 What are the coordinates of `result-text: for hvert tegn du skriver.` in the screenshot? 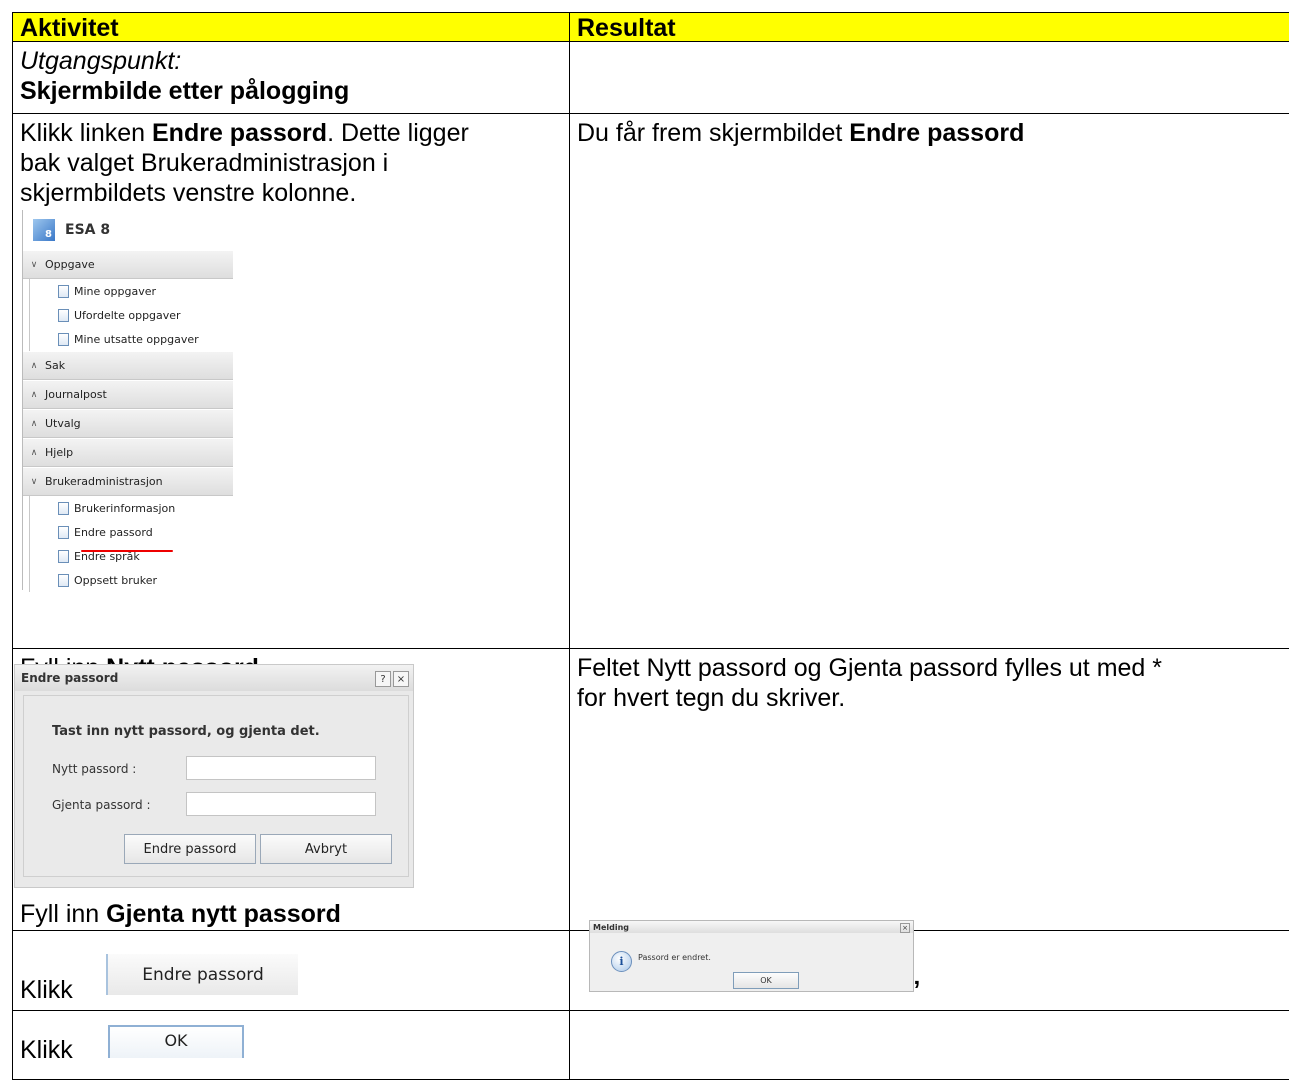 It's located at (711, 698).